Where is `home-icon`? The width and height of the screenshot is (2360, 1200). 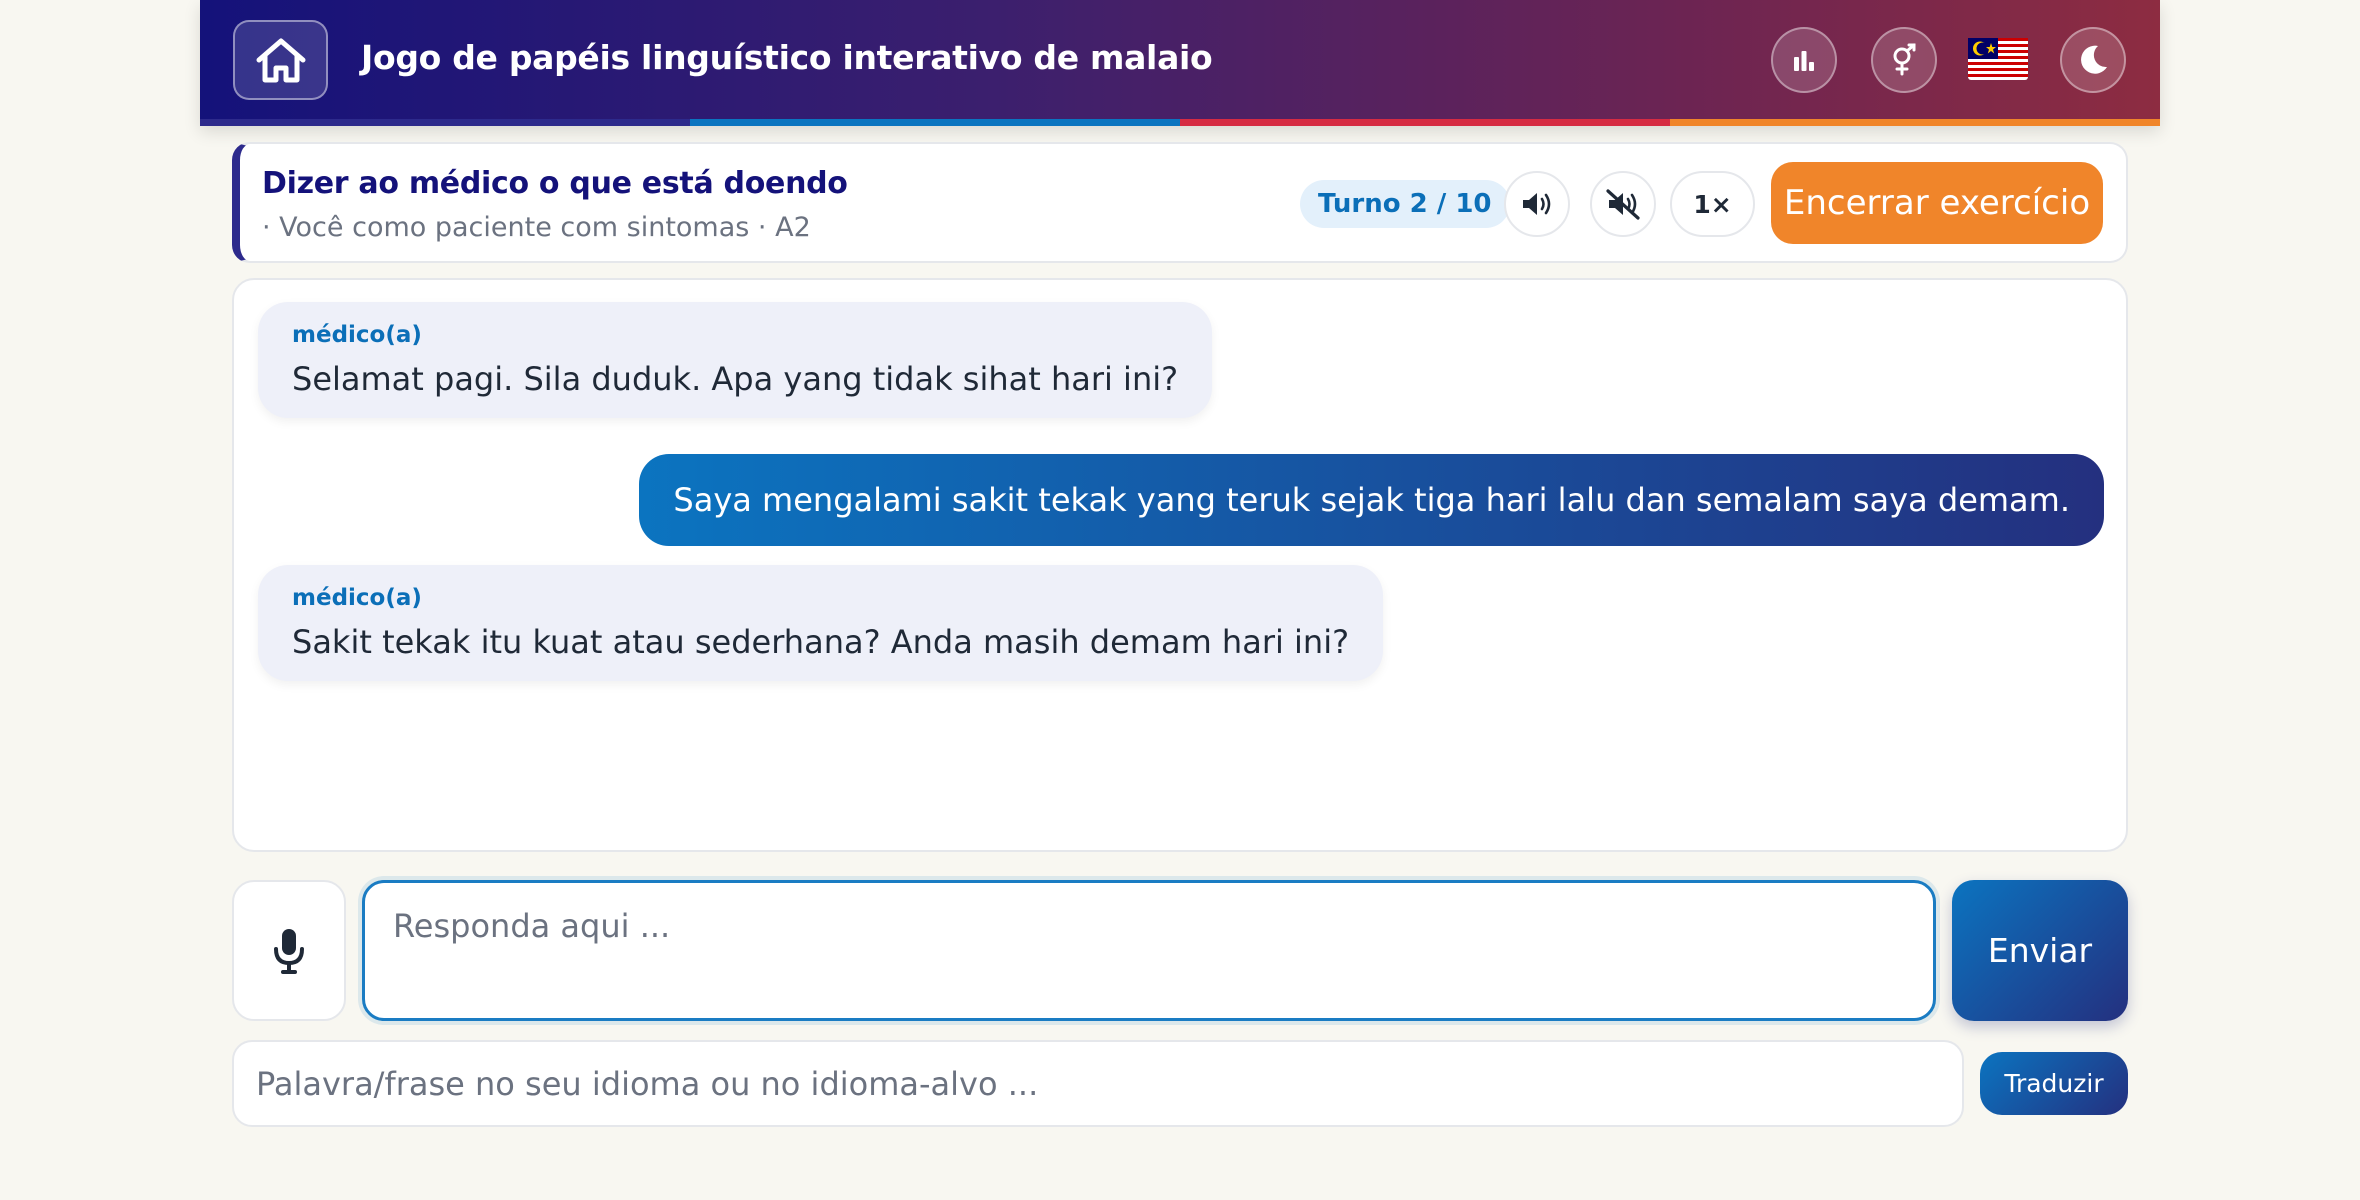 home-icon is located at coordinates (280, 60).